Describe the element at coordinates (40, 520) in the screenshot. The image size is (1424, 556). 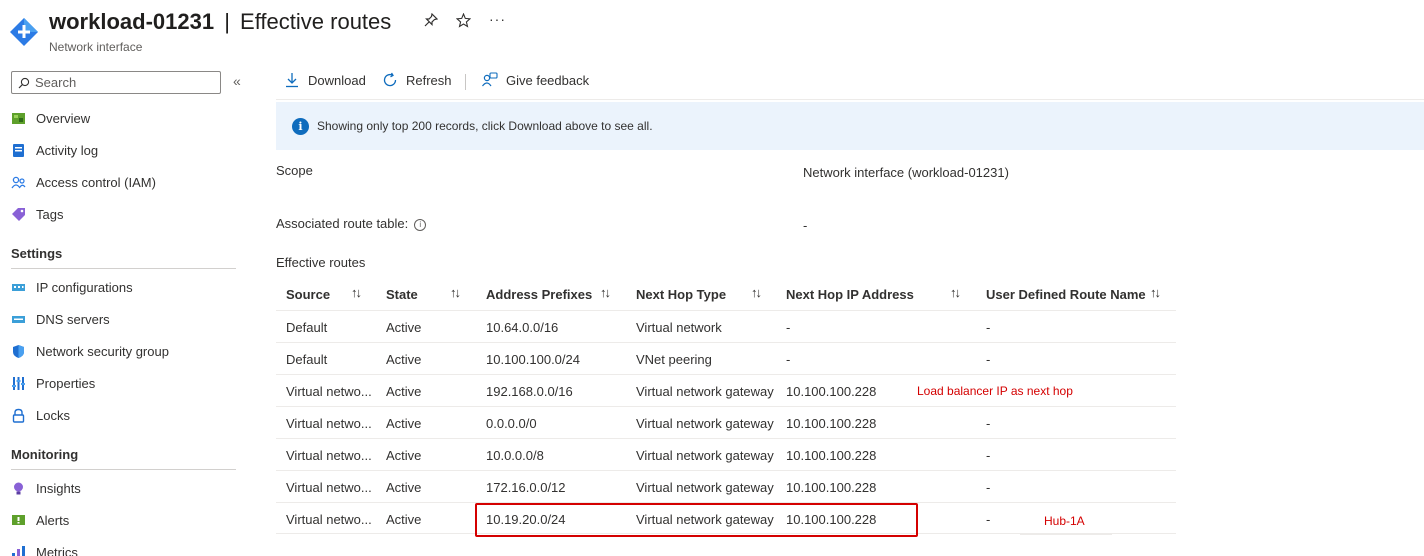
I see `nav-item-alerts: Alerts` at that location.